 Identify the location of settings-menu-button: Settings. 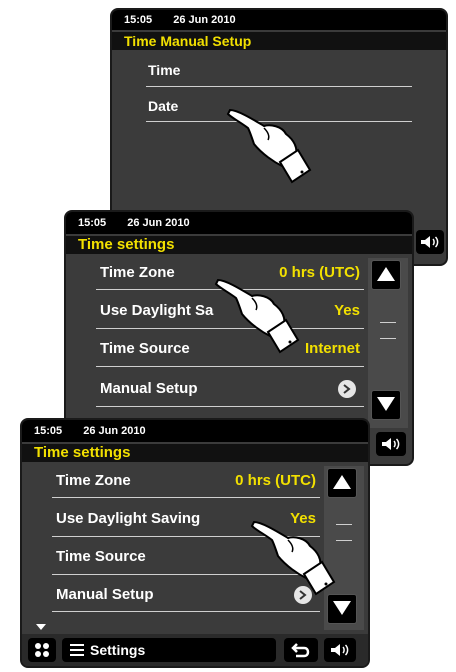
(169, 650).